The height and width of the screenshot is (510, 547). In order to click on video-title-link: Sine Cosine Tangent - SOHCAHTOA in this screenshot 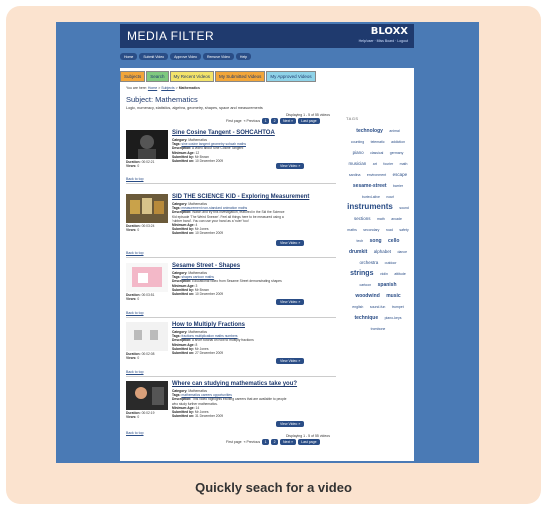, I will do `click(223, 133)`.